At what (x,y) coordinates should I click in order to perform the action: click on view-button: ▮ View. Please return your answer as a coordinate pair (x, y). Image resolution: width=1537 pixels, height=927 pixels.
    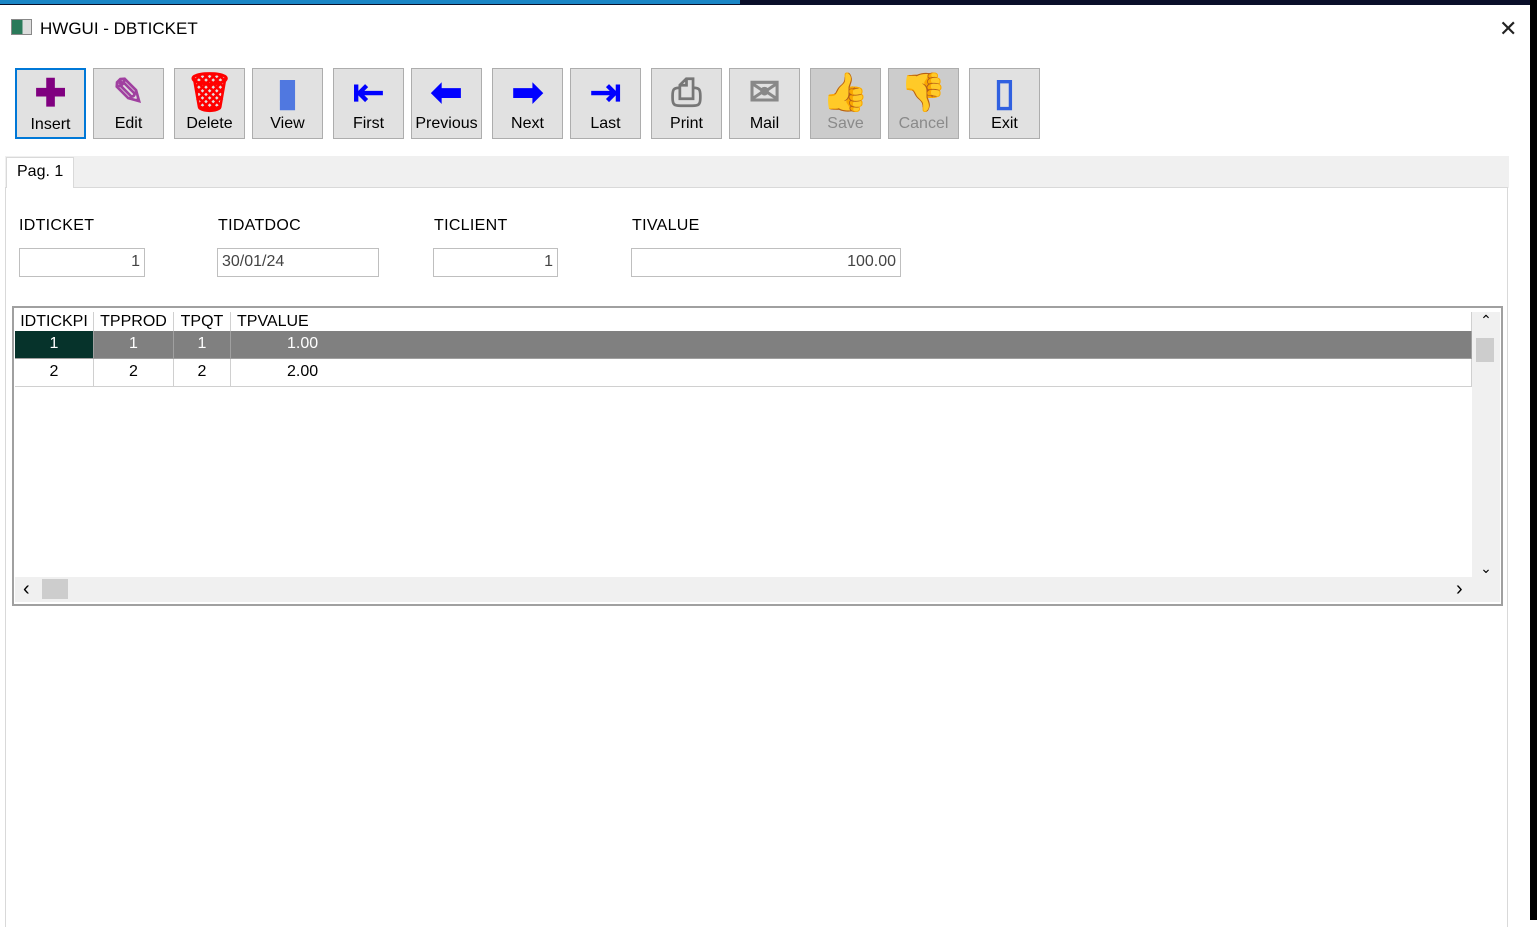
    Looking at the image, I should click on (287, 103).